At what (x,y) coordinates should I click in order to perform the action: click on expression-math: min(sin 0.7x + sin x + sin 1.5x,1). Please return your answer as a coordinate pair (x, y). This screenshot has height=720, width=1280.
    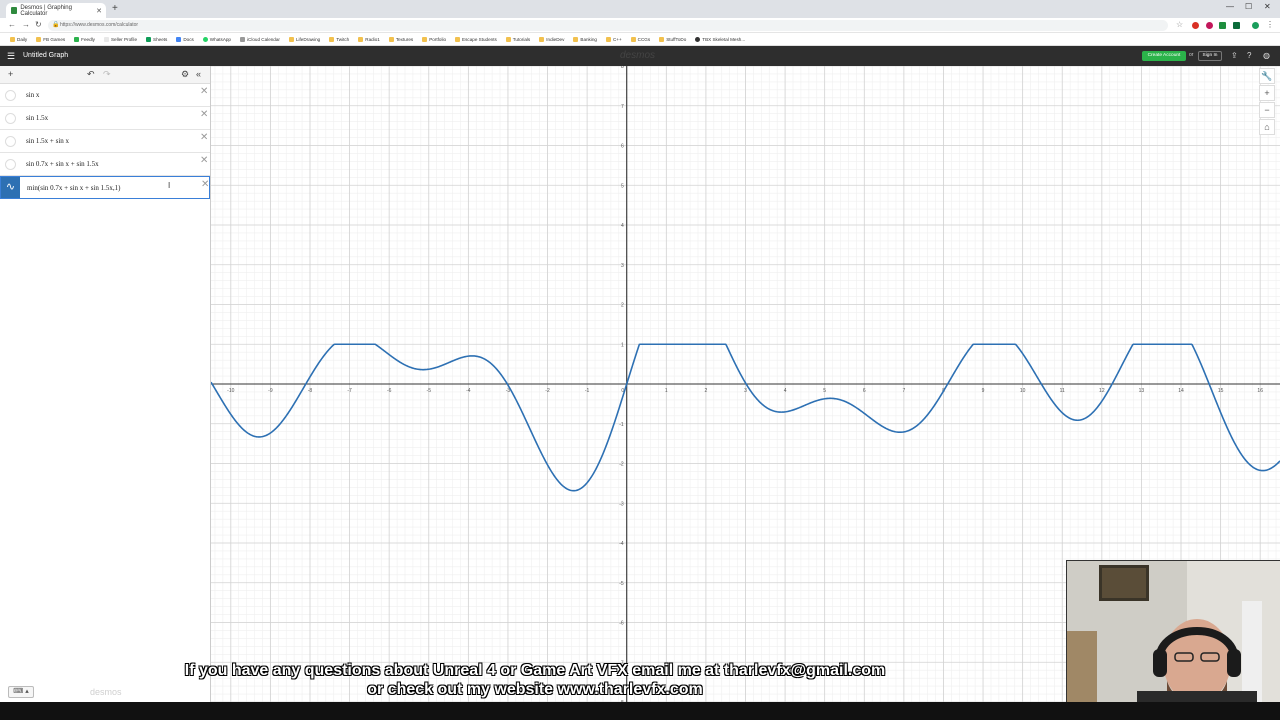
    Looking at the image, I should click on (73, 188).